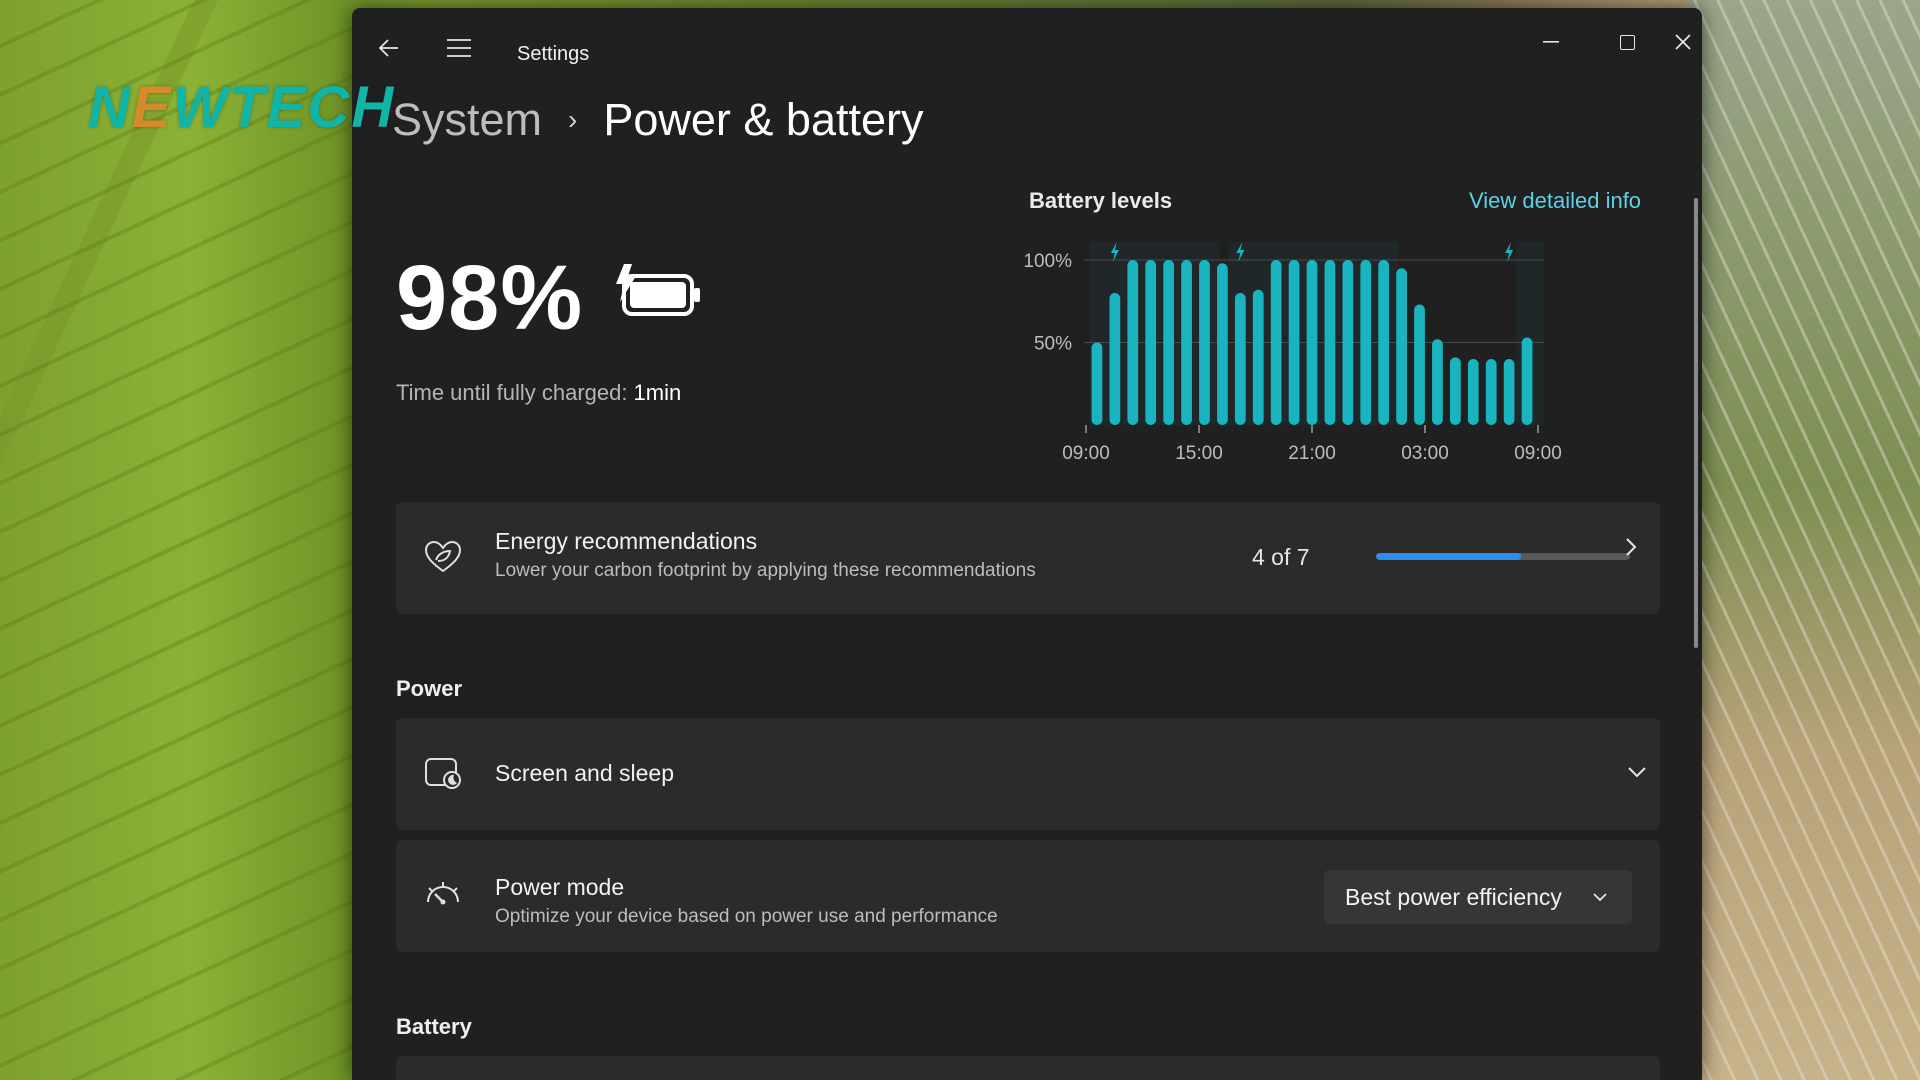 Image resolution: width=1920 pixels, height=1080 pixels. Describe the element at coordinates (626, 541) in the screenshot. I see `energy-recommendations-title: Energy recommendations` at that location.